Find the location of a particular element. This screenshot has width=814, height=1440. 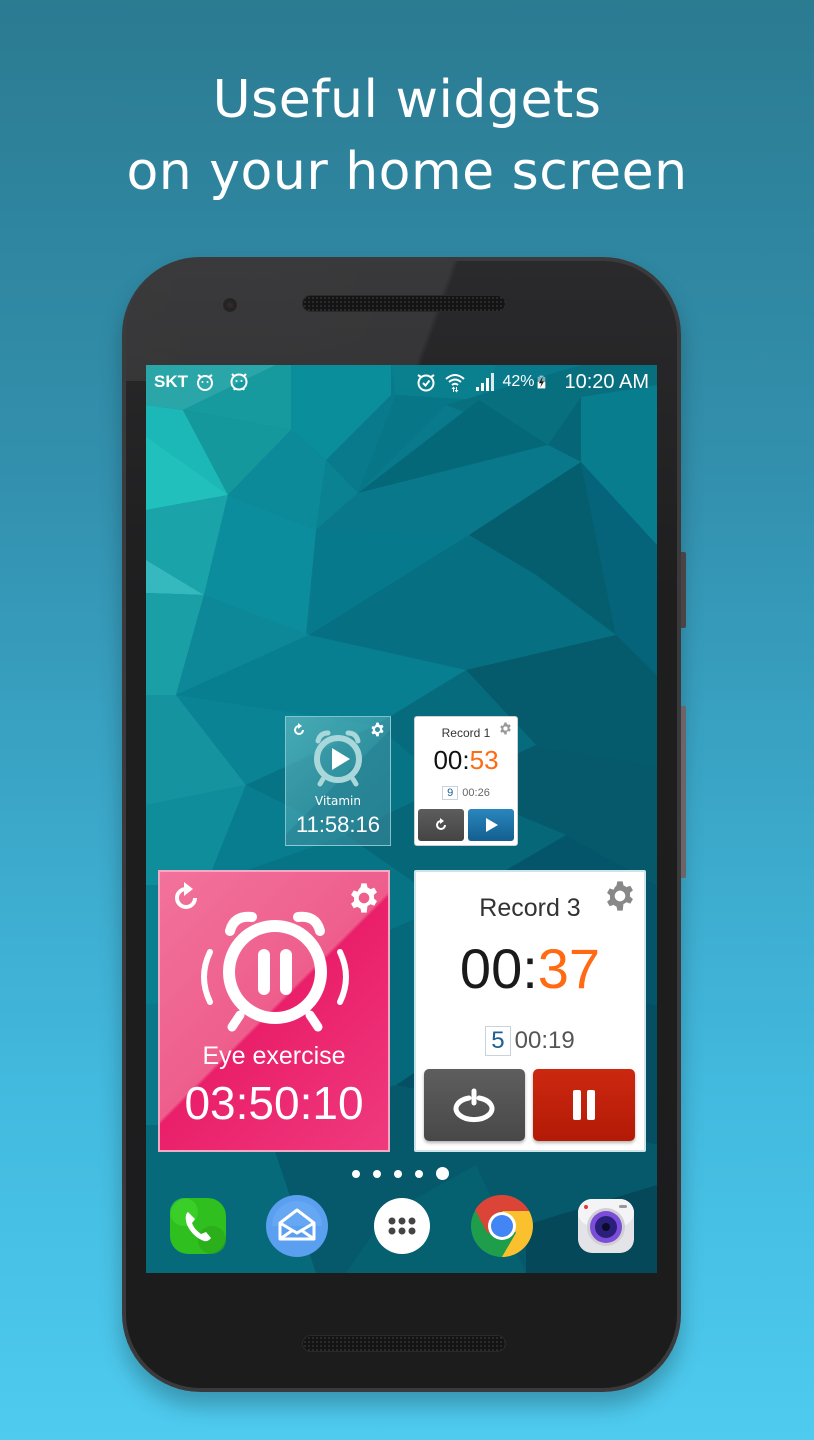

phone-sheen is located at coordinates (401, 321).